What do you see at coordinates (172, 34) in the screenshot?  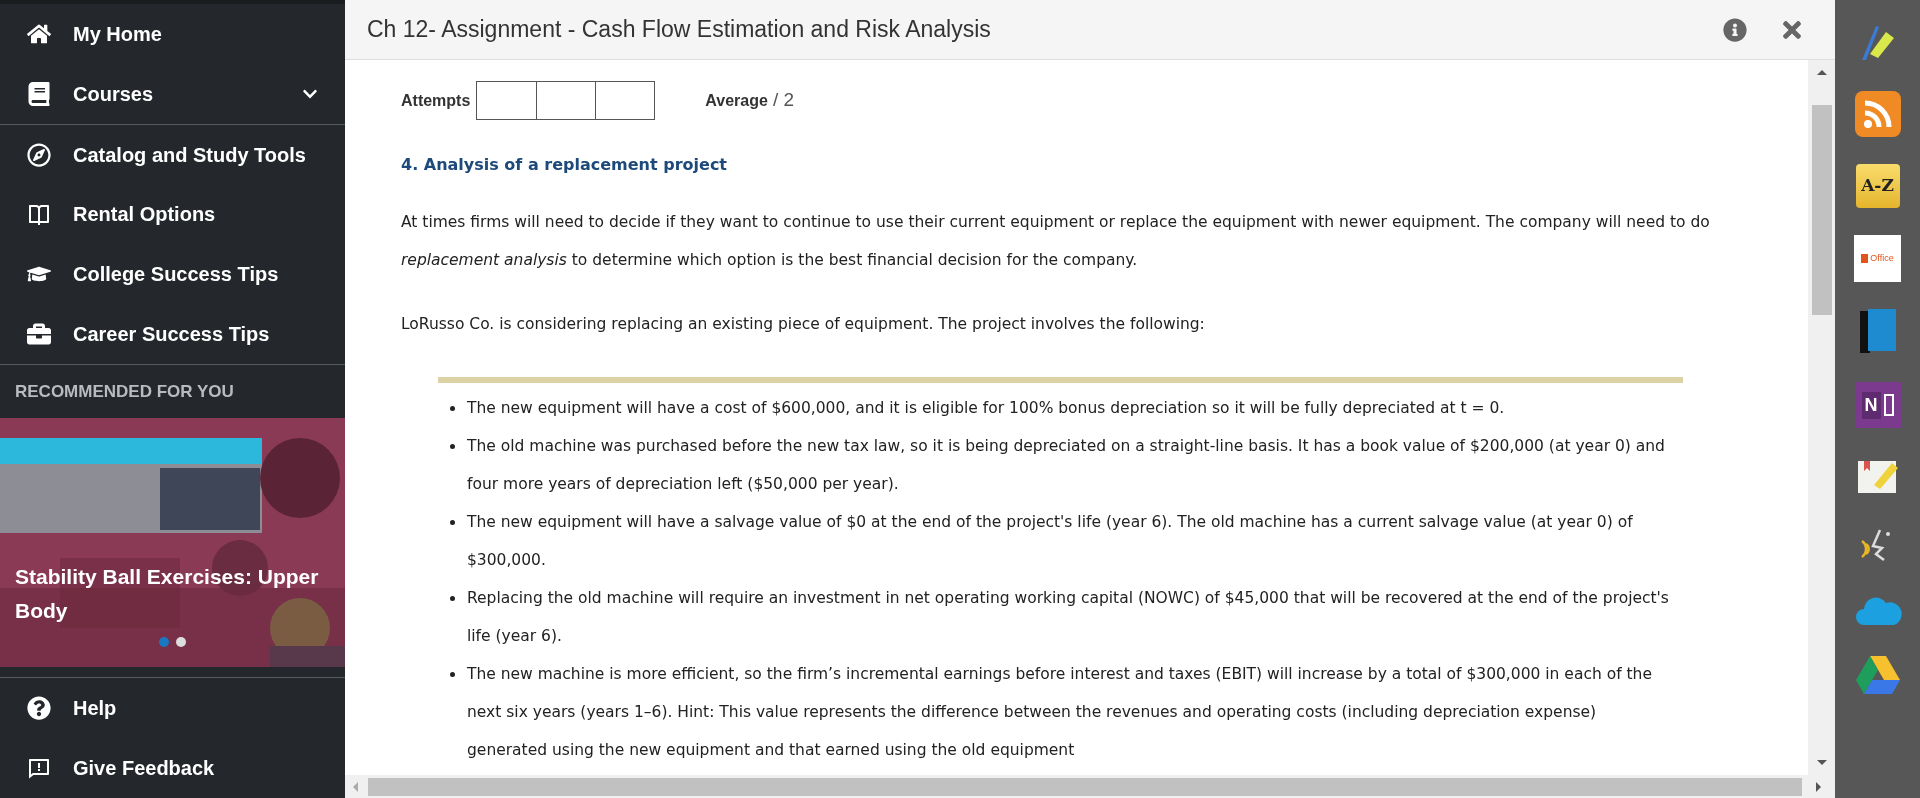 I see `sidebar-item: My Home` at bounding box center [172, 34].